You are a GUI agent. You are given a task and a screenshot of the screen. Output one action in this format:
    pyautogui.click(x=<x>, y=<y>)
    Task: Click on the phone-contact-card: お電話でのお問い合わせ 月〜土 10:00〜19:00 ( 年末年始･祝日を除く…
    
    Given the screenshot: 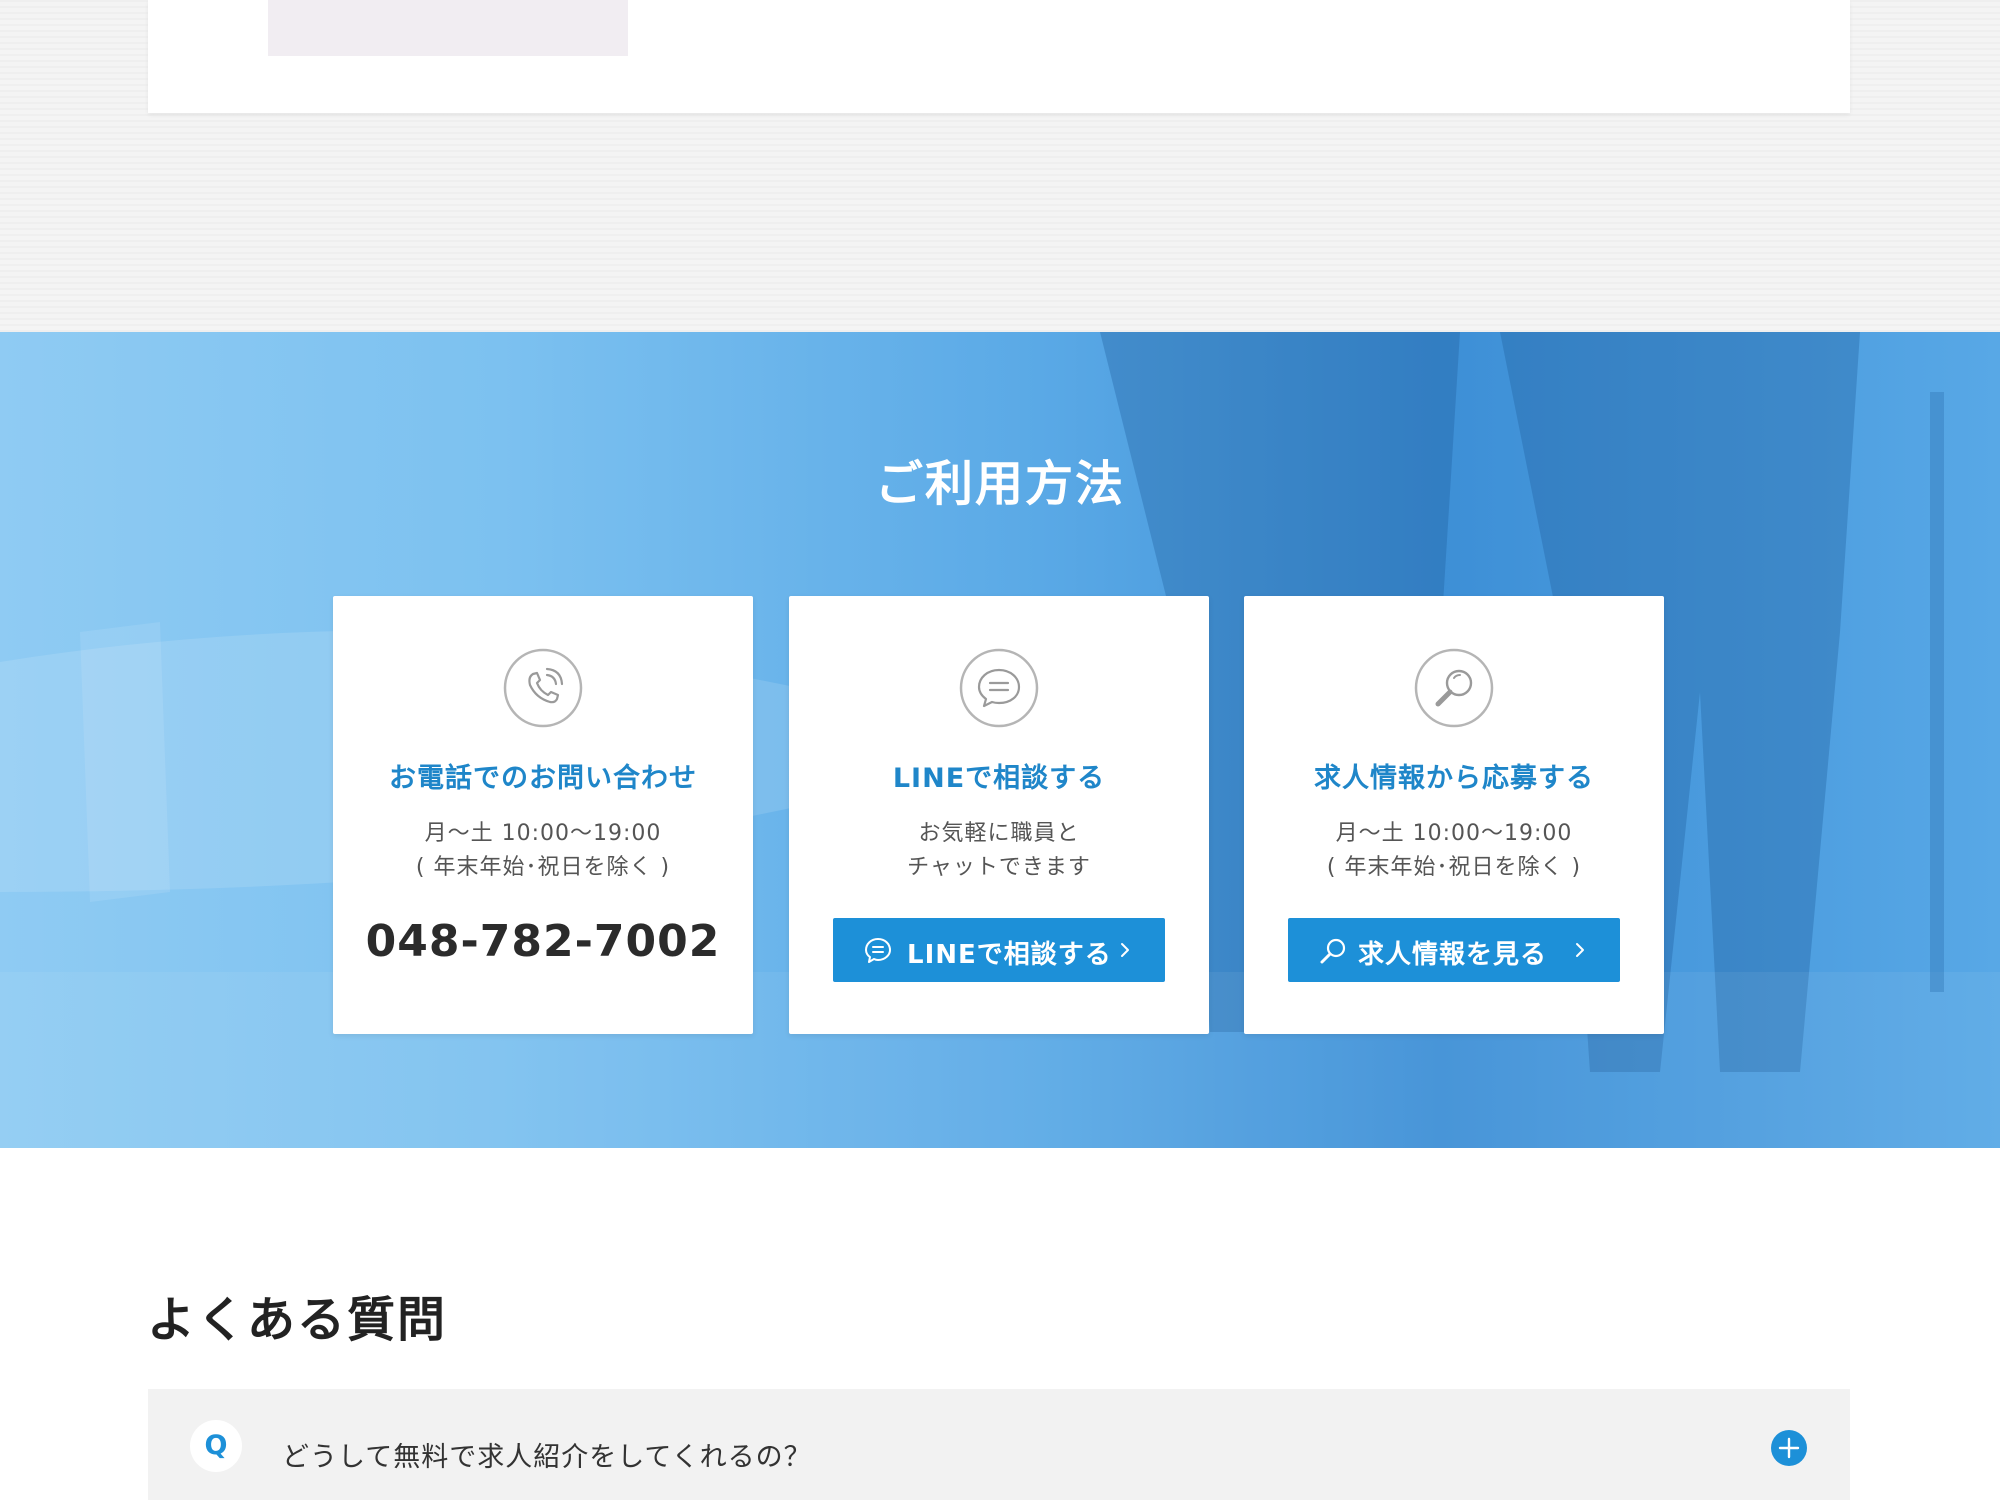 What is the action you would take?
    pyautogui.click(x=543, y=815)
    